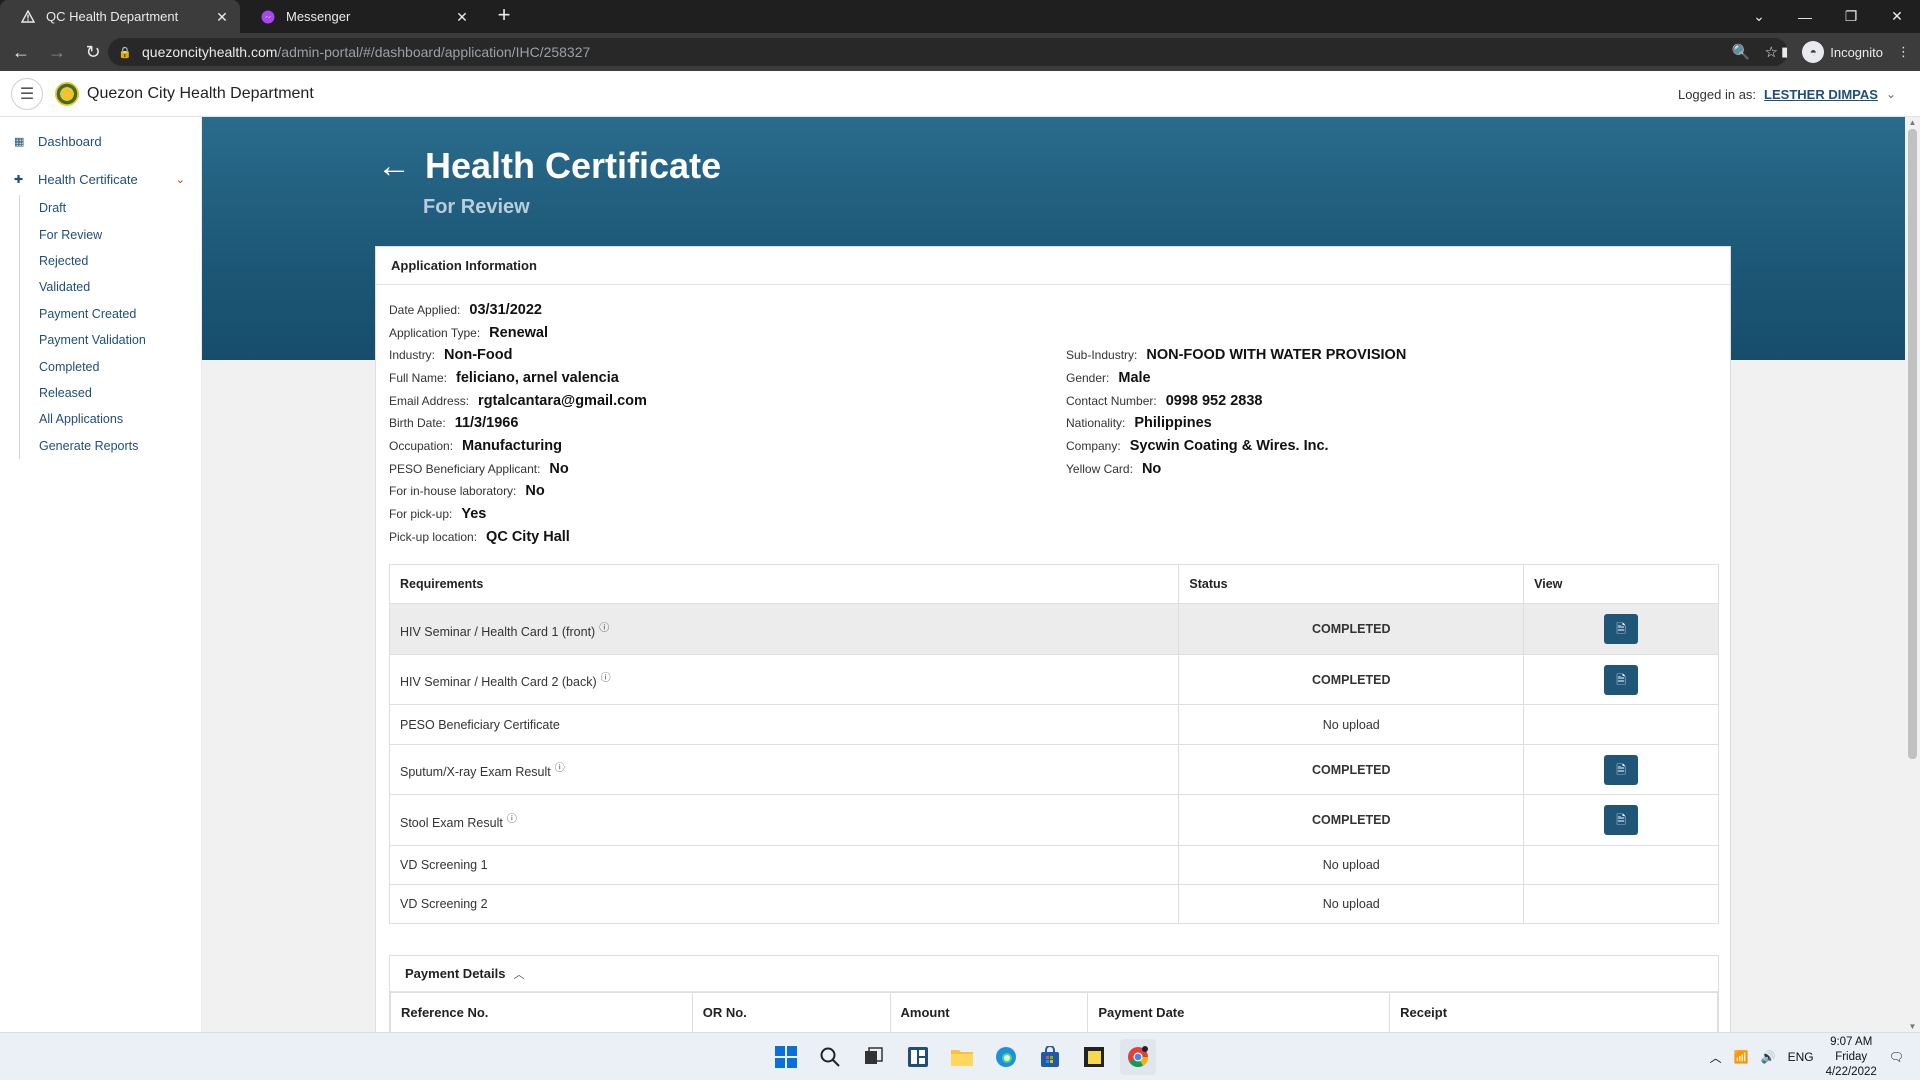 Image resolution: width=1920 pixels, height=1080 pixels. What do you see at coordinates (27, 93) in the screenshot?
I see `hamburger-menu-button: ☰` at bounding box center [27, 93].